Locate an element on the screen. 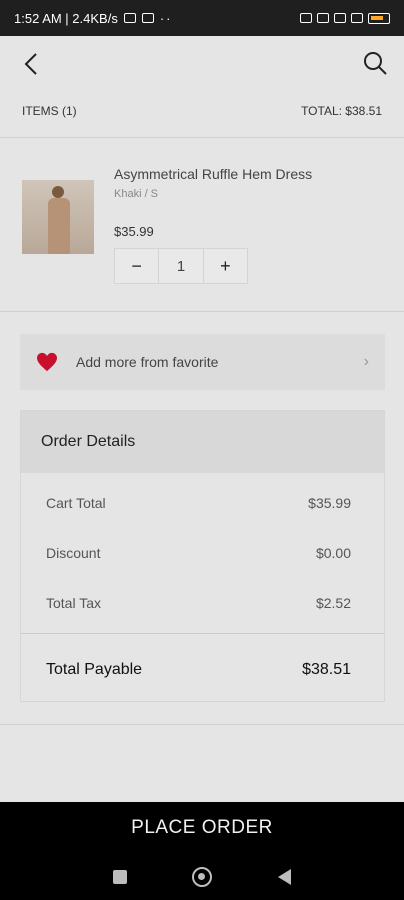 This screenshot has height=900, width=404. row-value: $0.00 is located at coordinates (333, 553).